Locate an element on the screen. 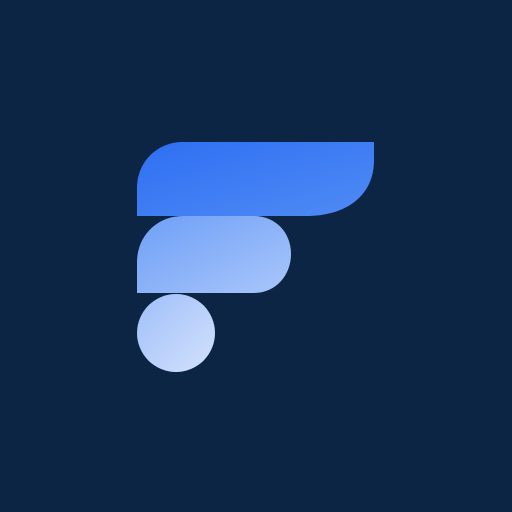 The height and width of the screenshot is (512, 512). logo-middle-bar is located at coordinates (214, 254).